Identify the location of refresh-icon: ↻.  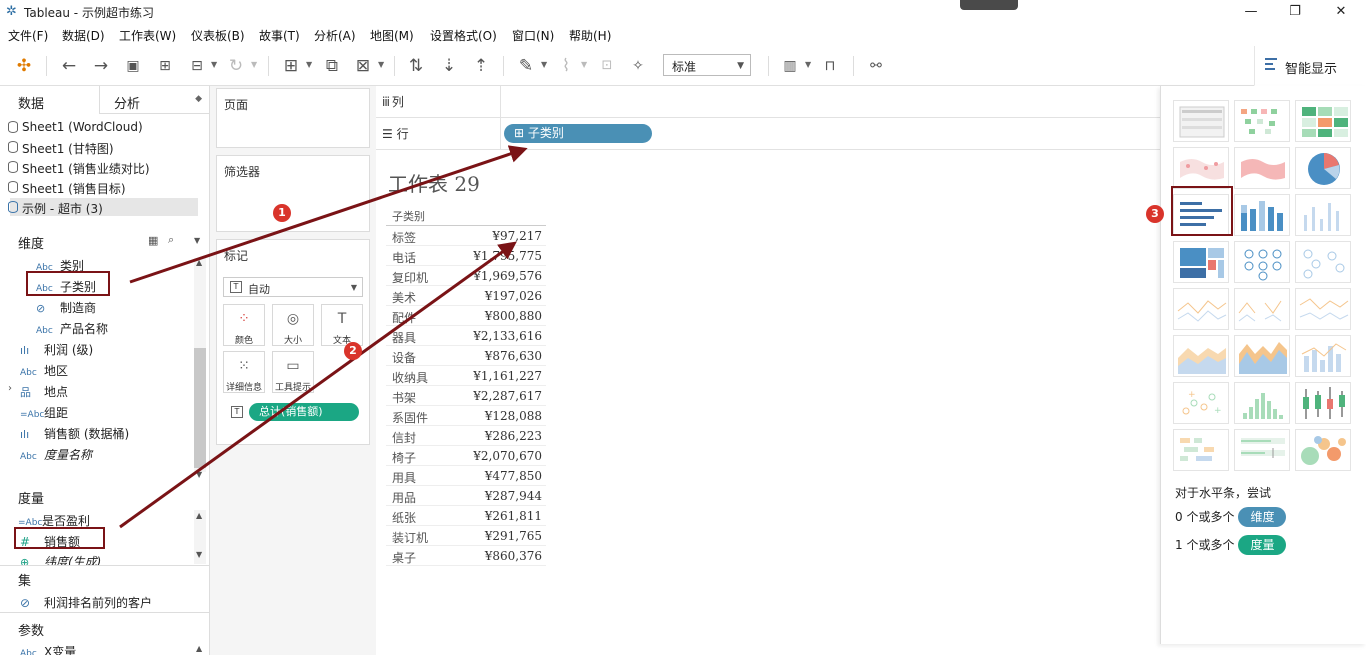
(236, 66).